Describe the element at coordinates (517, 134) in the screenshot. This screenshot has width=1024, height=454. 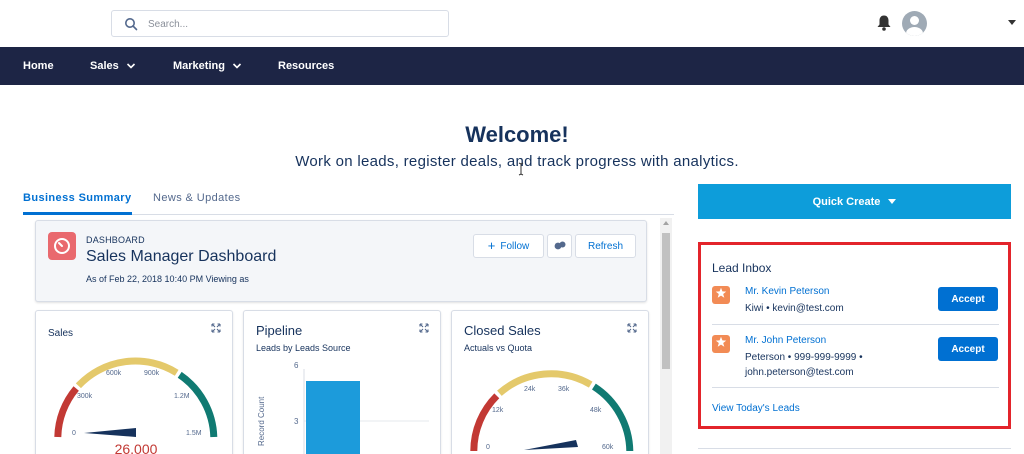
I see `welcome-title: Welcome!` at that location.